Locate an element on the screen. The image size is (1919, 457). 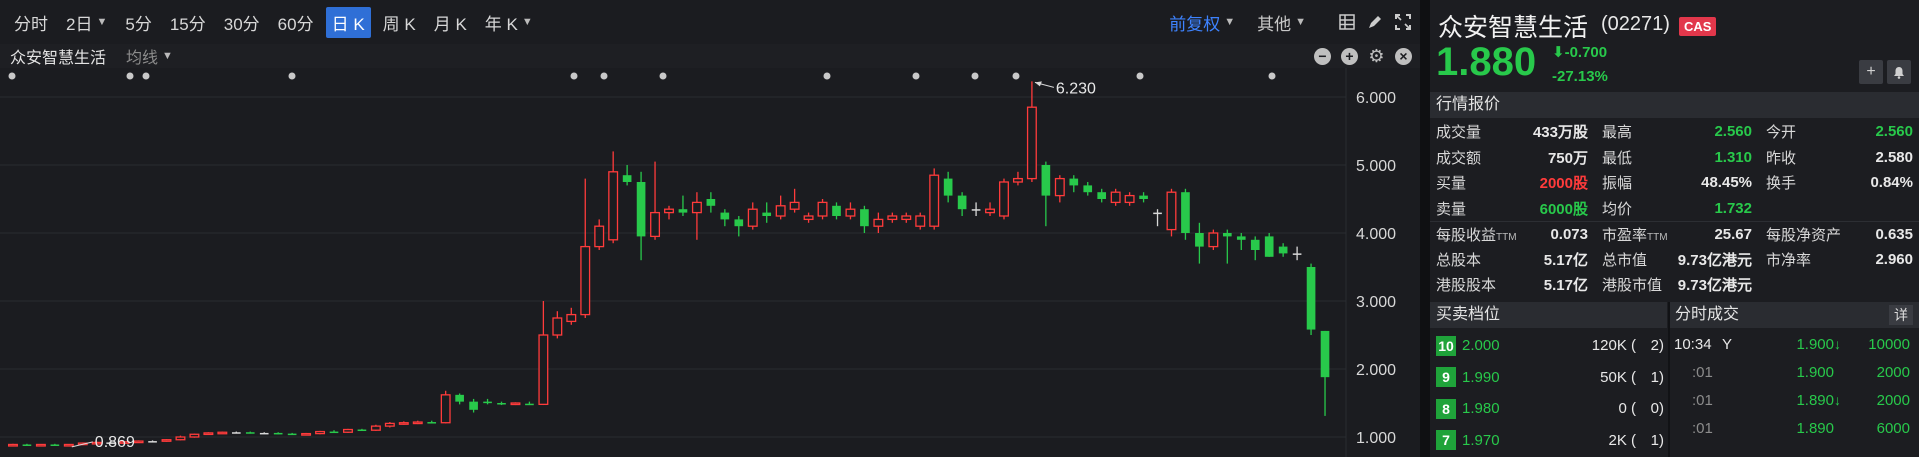
ticks-title-bar: 分时成交 详 is located at coordinates (1794, 315).